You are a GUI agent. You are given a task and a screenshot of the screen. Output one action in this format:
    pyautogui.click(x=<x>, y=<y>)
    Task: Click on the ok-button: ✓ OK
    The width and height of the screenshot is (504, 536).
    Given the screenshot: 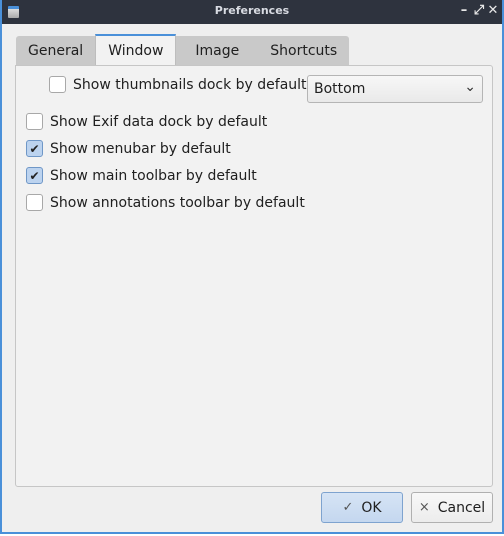 What is the action you would take?
    pyautogui.click(x=362, y=507)
    